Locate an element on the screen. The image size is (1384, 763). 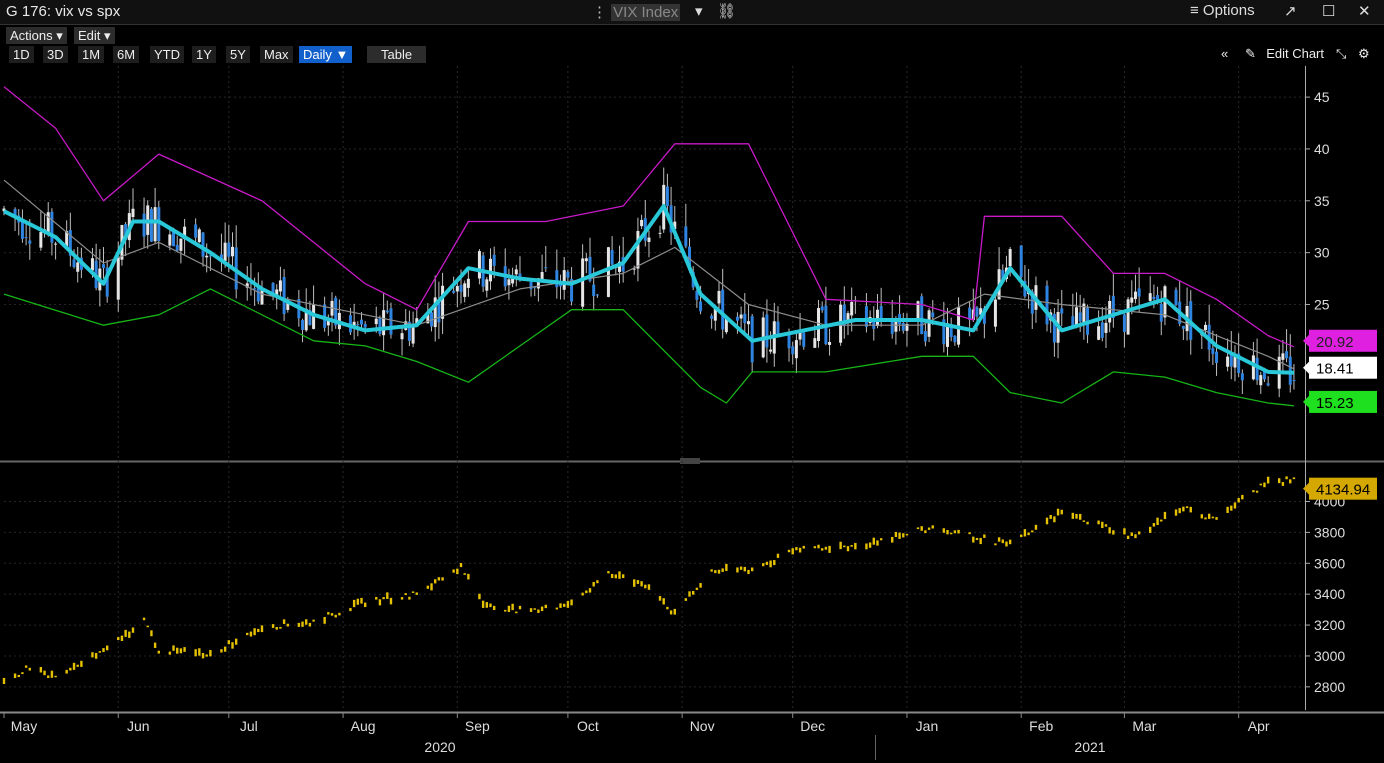
month-label: Nov is located at coordinates (702, 726).